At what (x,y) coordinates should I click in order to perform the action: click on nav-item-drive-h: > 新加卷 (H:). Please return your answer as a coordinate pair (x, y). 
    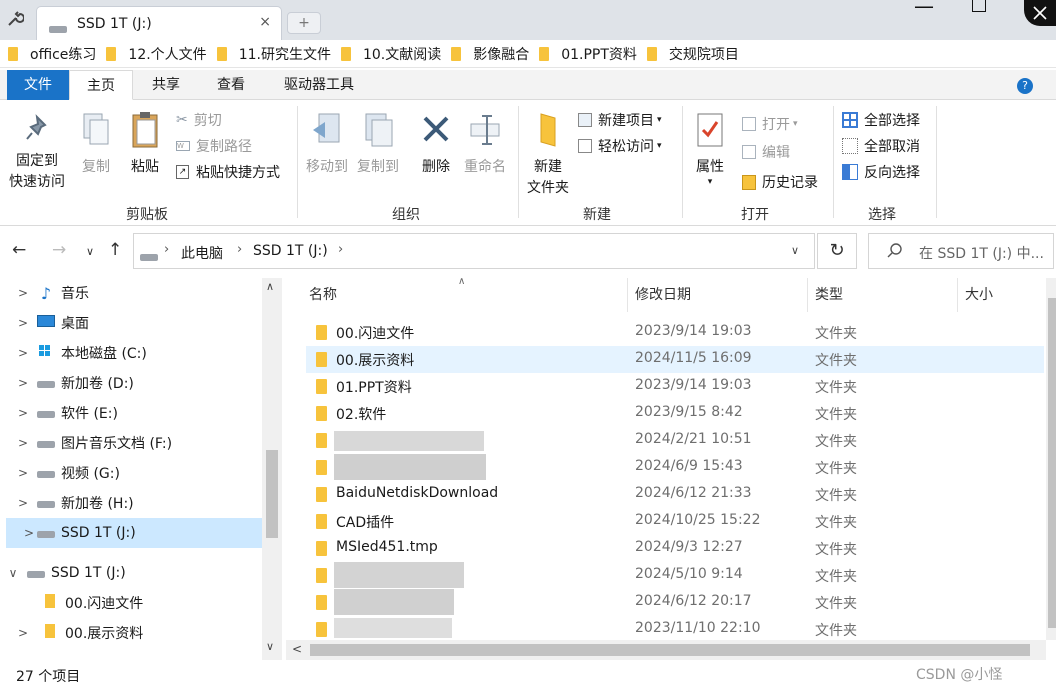
    Looking at the image, I should click on (131, 503).